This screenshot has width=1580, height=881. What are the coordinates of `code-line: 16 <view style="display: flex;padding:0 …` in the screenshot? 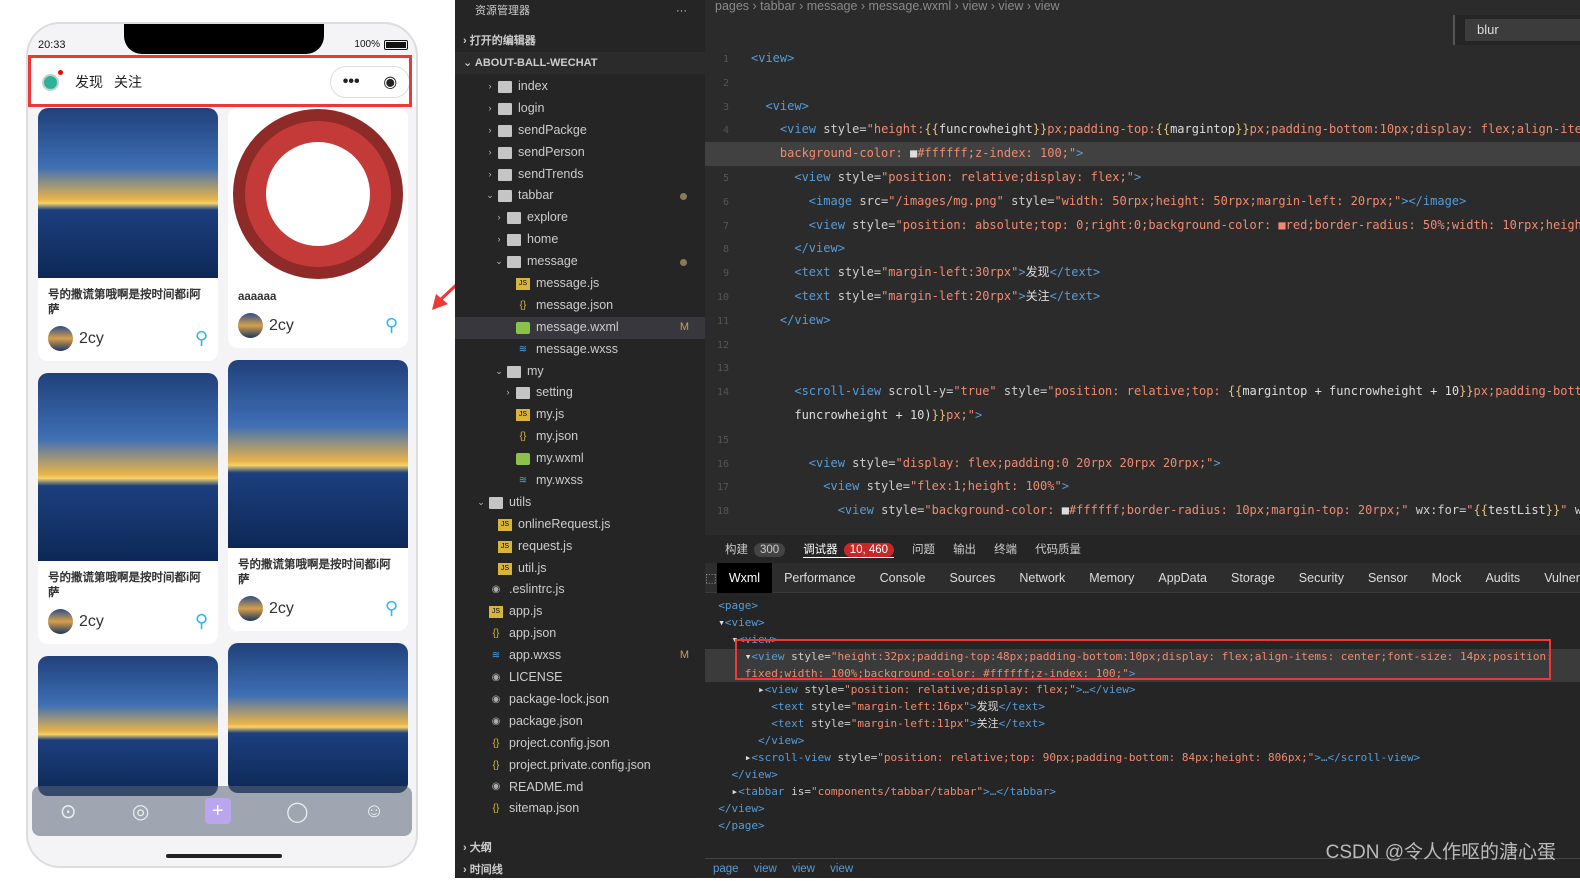 It's located at (1142, 464).